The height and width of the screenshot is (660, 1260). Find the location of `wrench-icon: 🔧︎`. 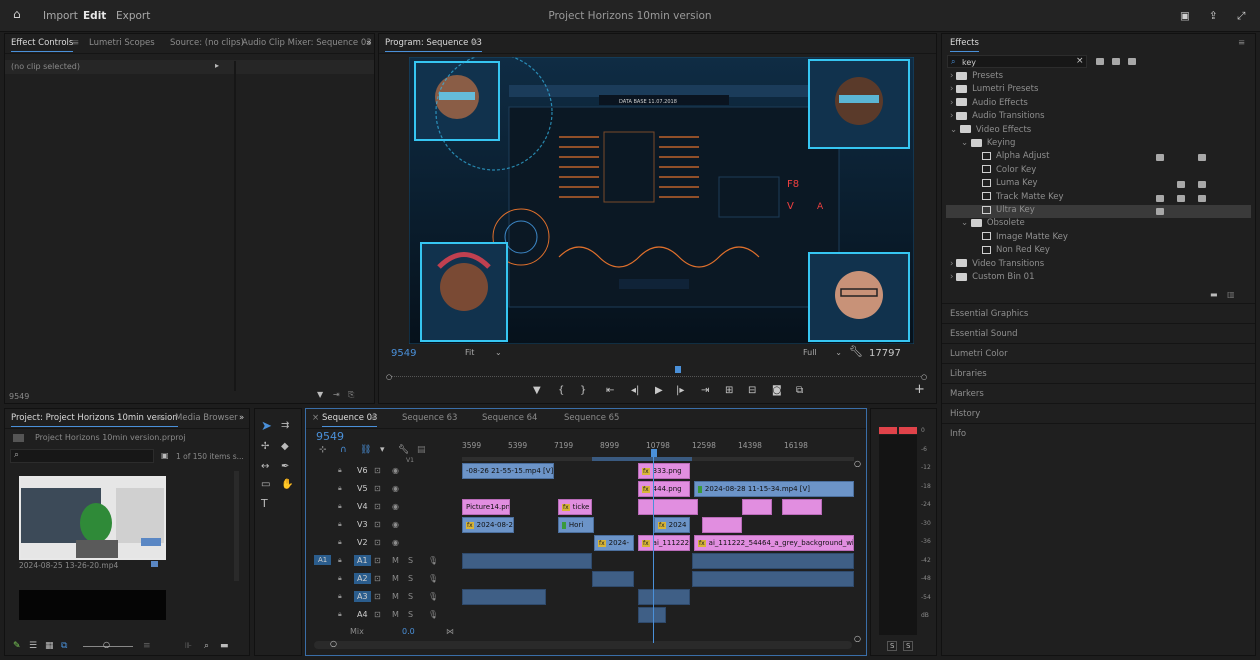

wrench-icon: 🔧︎ is located at coordinates (856, 351).